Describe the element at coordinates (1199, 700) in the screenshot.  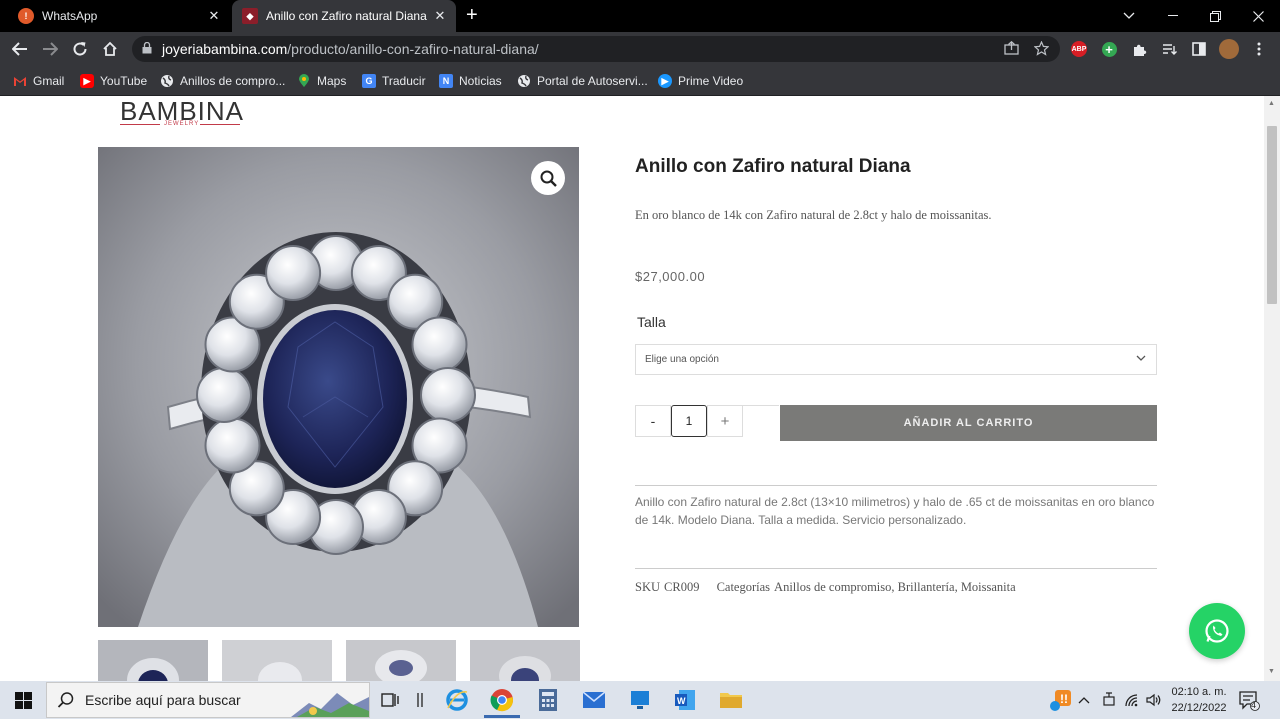
I see `taskbar-clock: 02:10 a. m. 22/12/2022` at that location.